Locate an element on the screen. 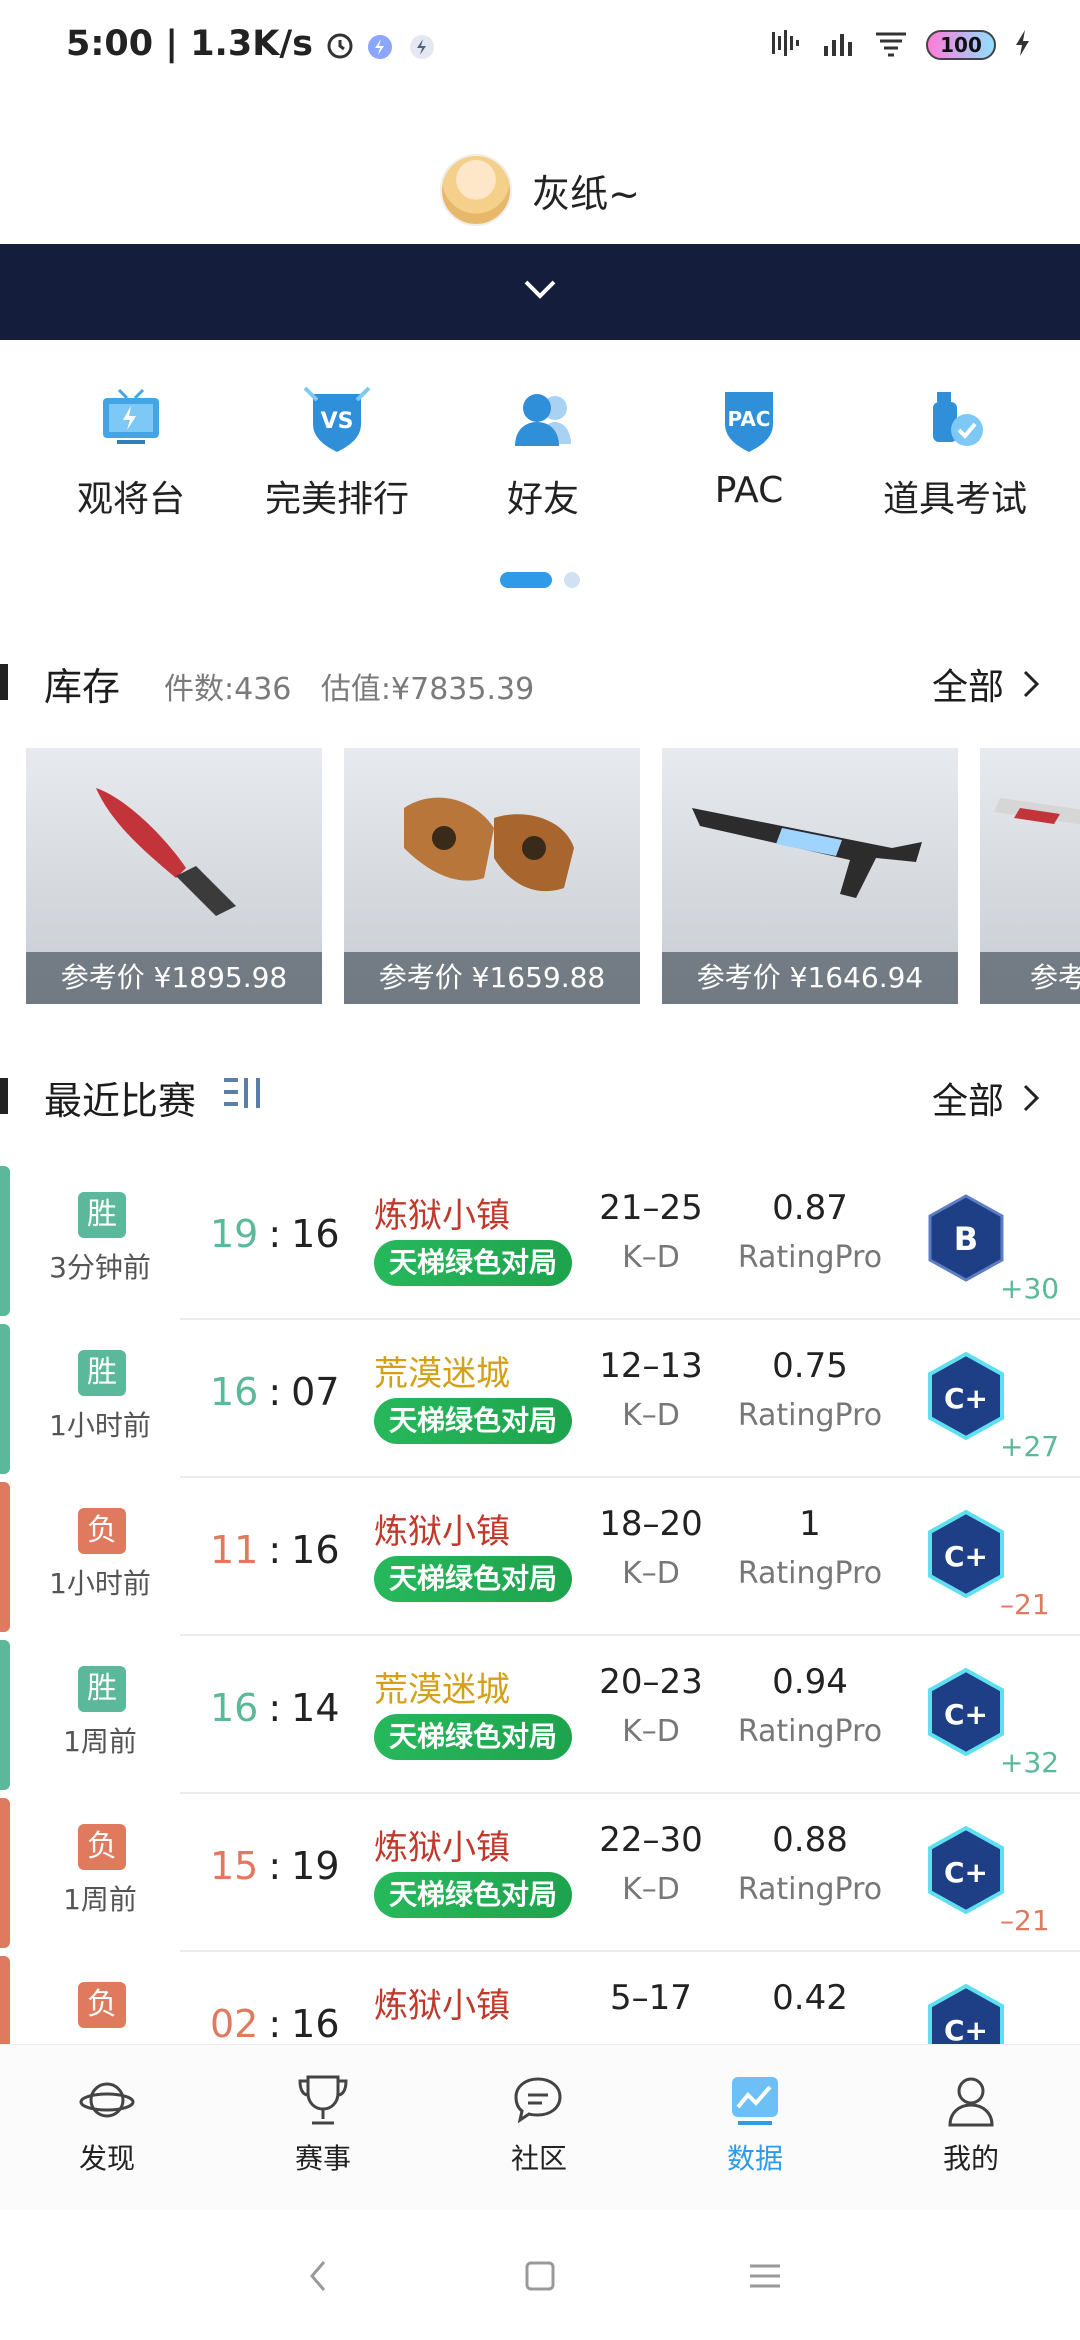 Image resolution: width=1080 pixels, height=2340 pixels. chevron-down-icon is located at coordinates (540, 292).